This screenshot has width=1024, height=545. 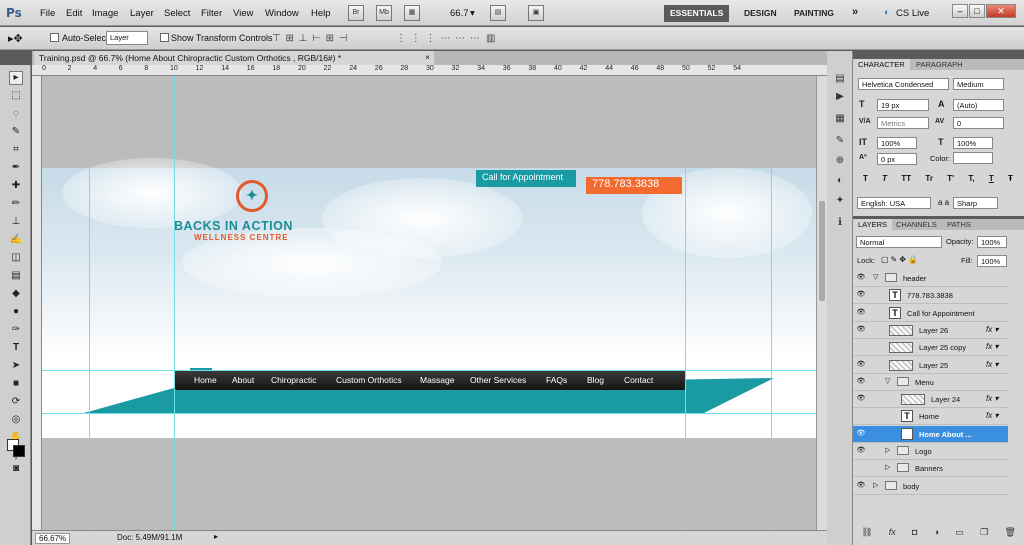 I want to click on layer-row: 👁 ▷ Logo, so click(x=930, y=451).